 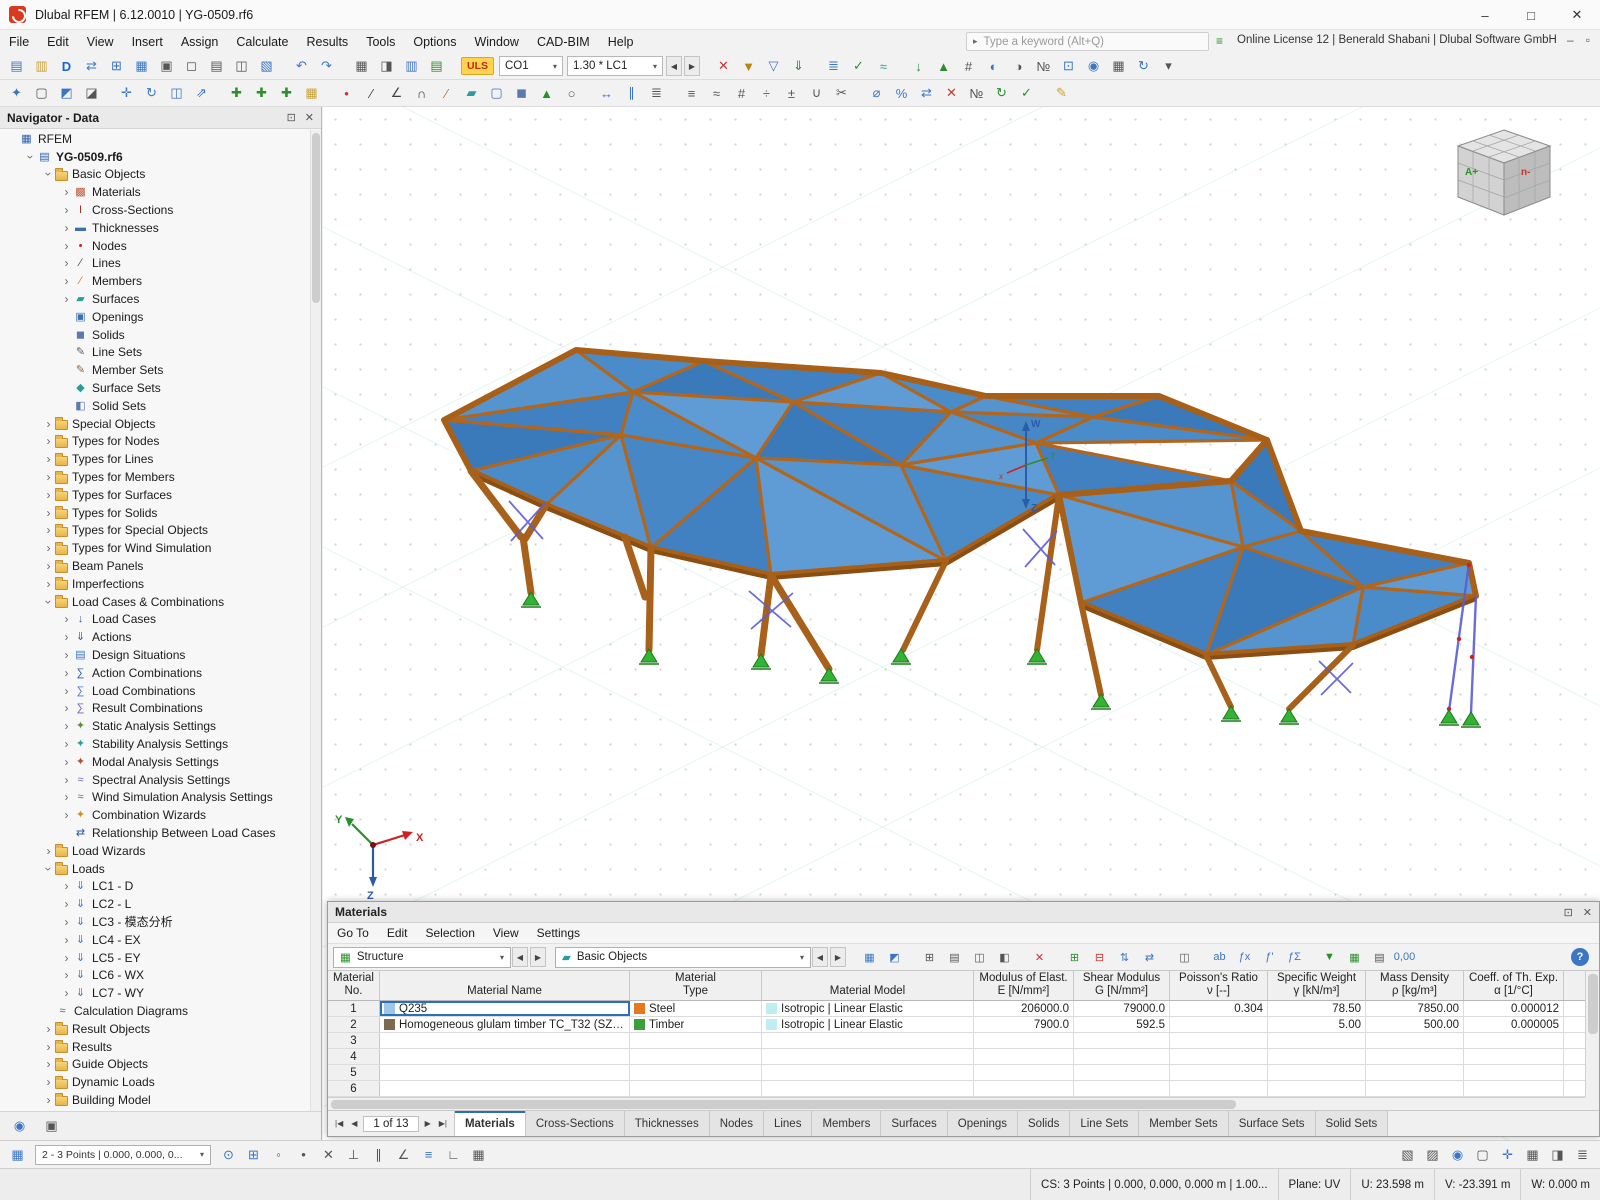 I want to click on open-model: ▥, so click(x=41, y=66).